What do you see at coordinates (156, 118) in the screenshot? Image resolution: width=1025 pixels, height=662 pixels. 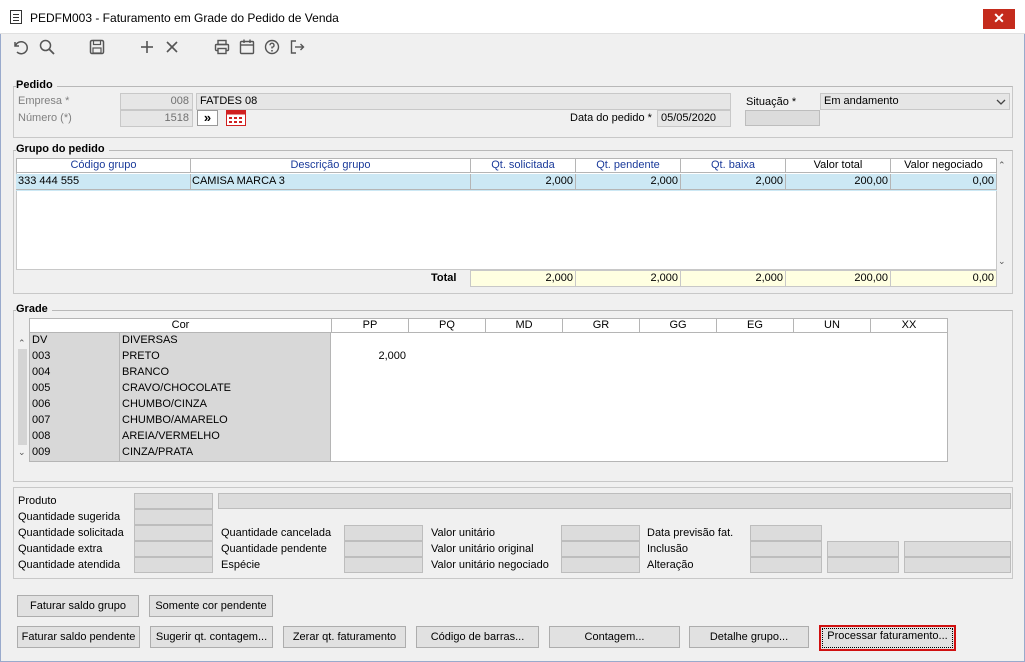 I see `numero-field: 1518` at bounding box center [156, 118].